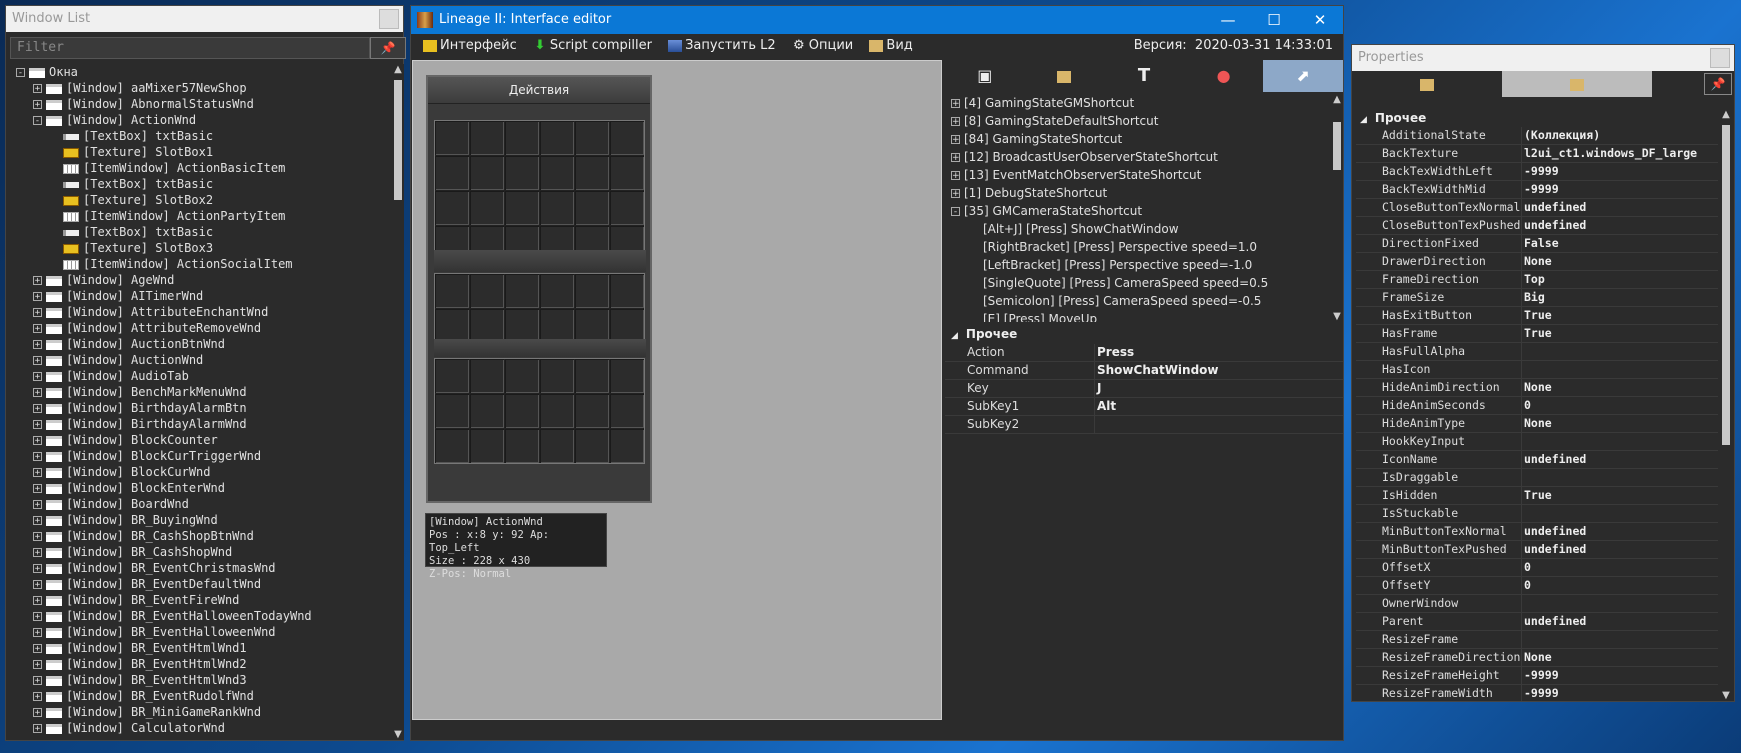  Describe the element at coordinates (1537, 136) in the screenshot. I see `property-row: AdditionalState (Коллекция)` at that location.